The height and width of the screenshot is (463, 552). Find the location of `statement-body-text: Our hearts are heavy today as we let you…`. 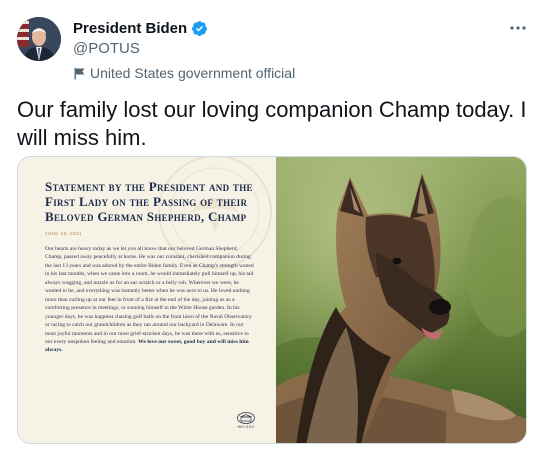

statement-body-text: Our hearts are heavy today as we let you… is located at coordinates (149, 295).